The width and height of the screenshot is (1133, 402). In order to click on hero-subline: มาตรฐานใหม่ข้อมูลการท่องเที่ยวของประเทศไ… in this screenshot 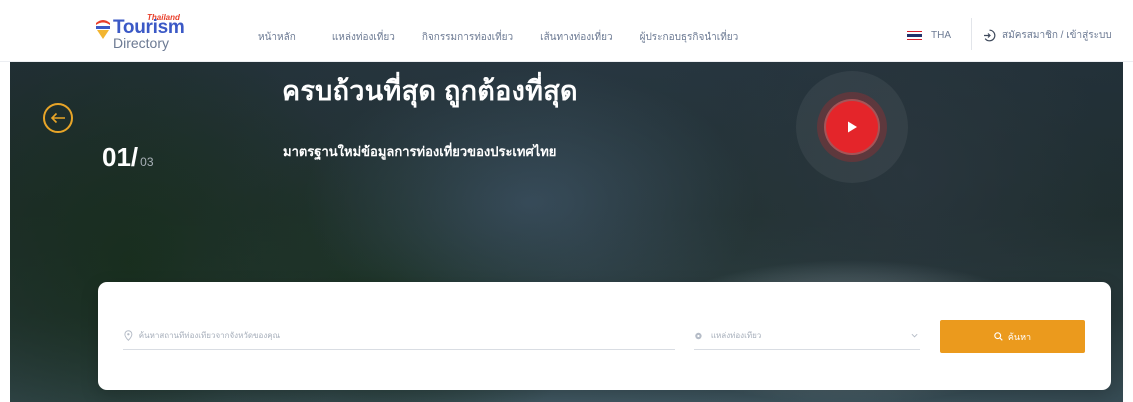, I will do `click(420, 151)`.